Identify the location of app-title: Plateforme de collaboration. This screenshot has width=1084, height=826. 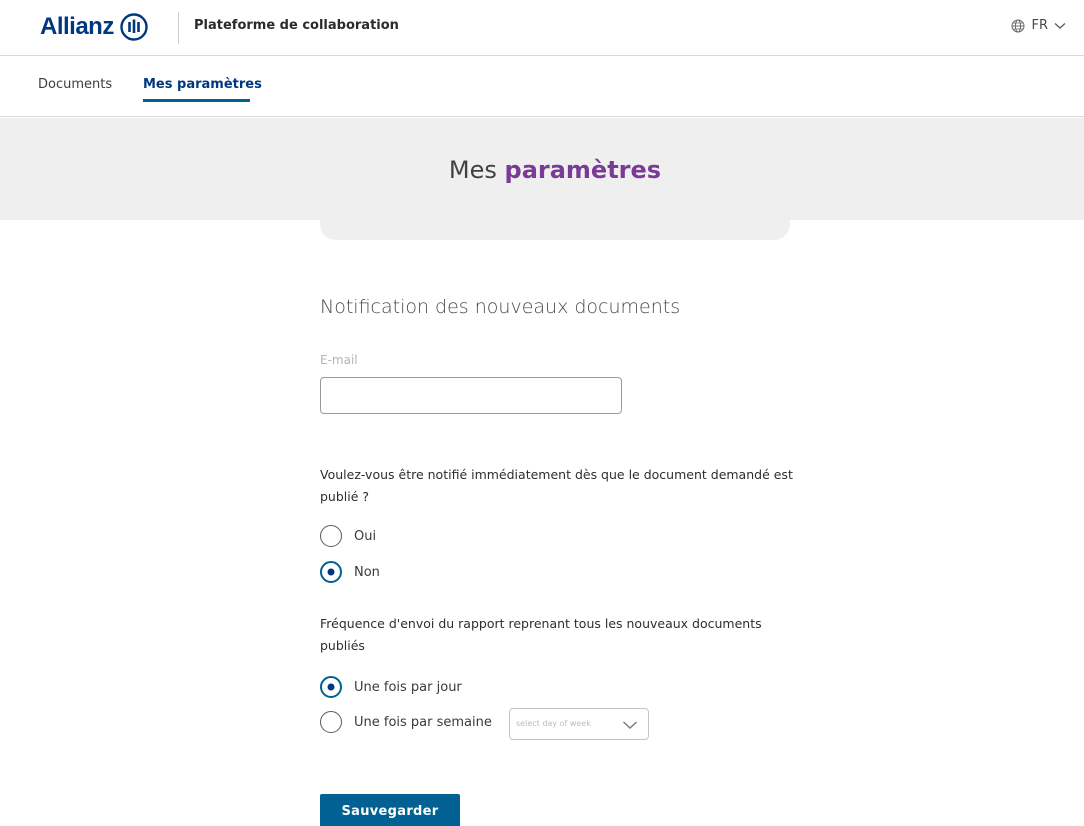
(296, 25).